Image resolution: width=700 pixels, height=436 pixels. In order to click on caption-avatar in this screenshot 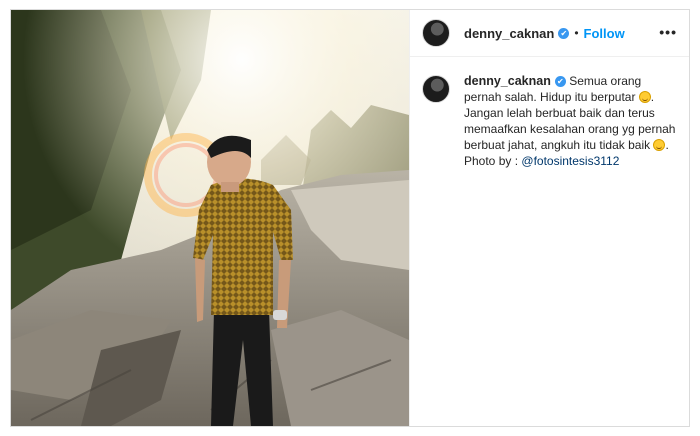, I will do `click(436, 89)`.